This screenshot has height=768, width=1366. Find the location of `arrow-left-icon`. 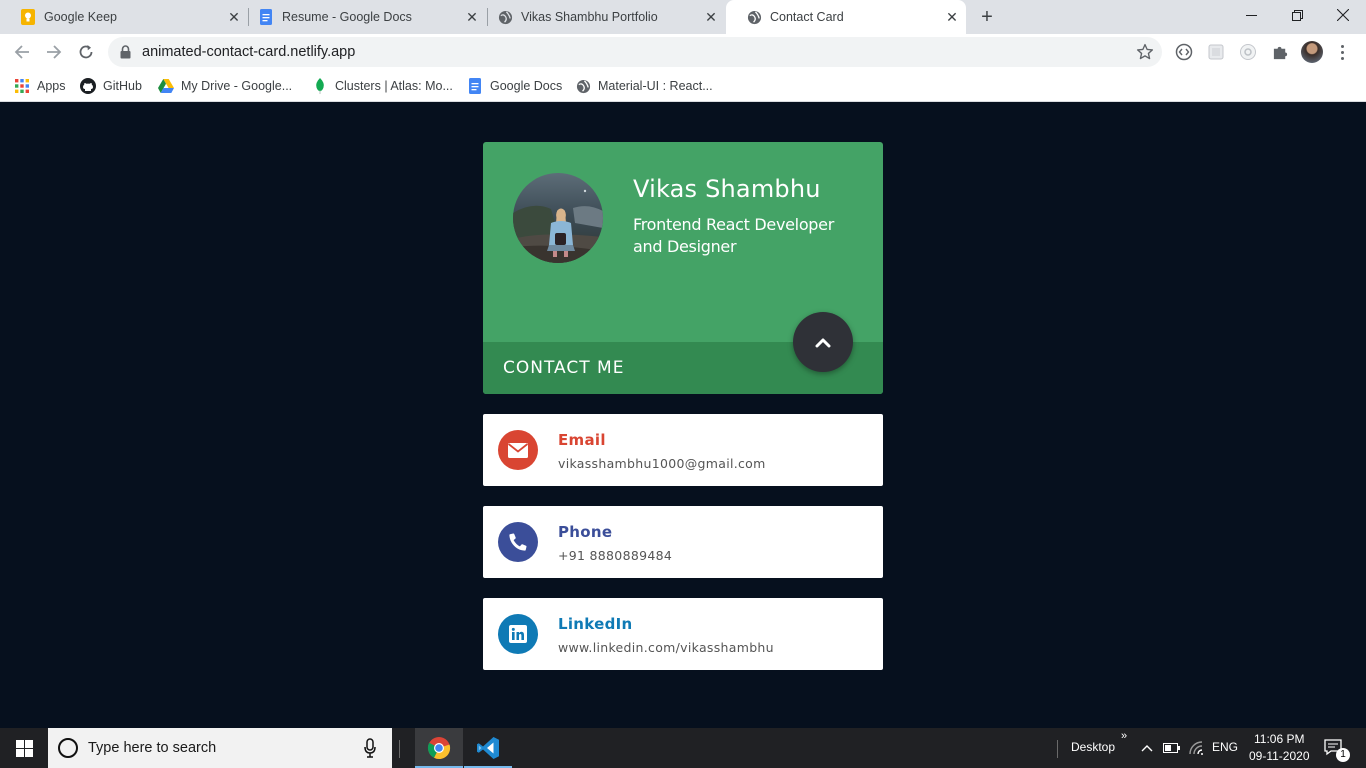

arrow-left-icon is located at coordinates (21, 52).